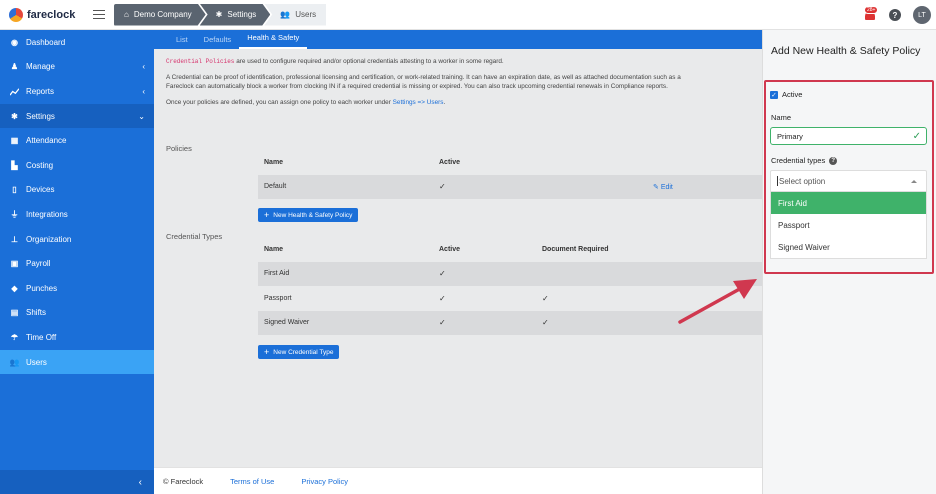 The width and height of the screenshot is (936, 494). I want to click on sidebar-item-label: Time Off, so click(41, 337).